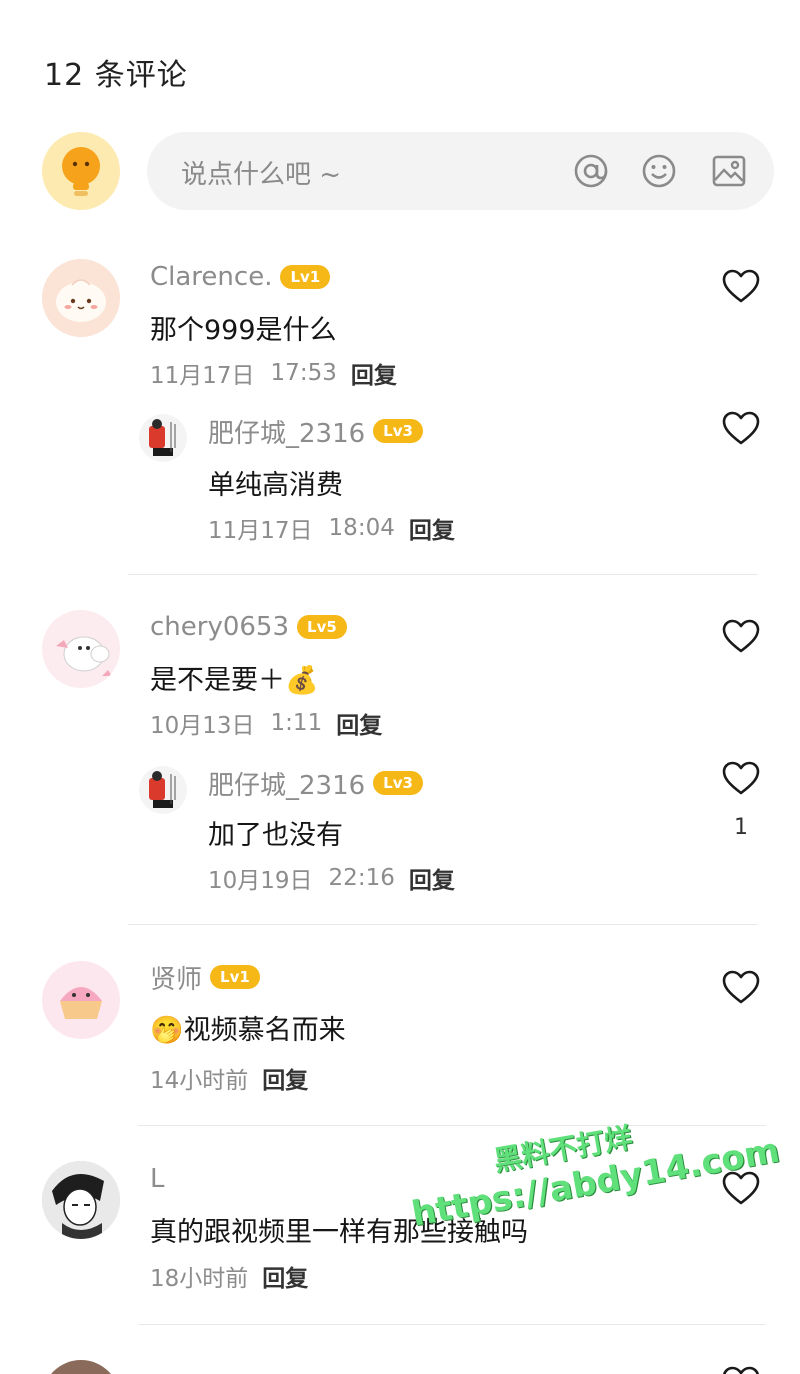 The width and height of the screenshot is (800, 1374). What do you see at coordinates (234, 680) in the screenshot?
I see `comment-text: 是不是要＋💰` at bounding box center [234, 680].